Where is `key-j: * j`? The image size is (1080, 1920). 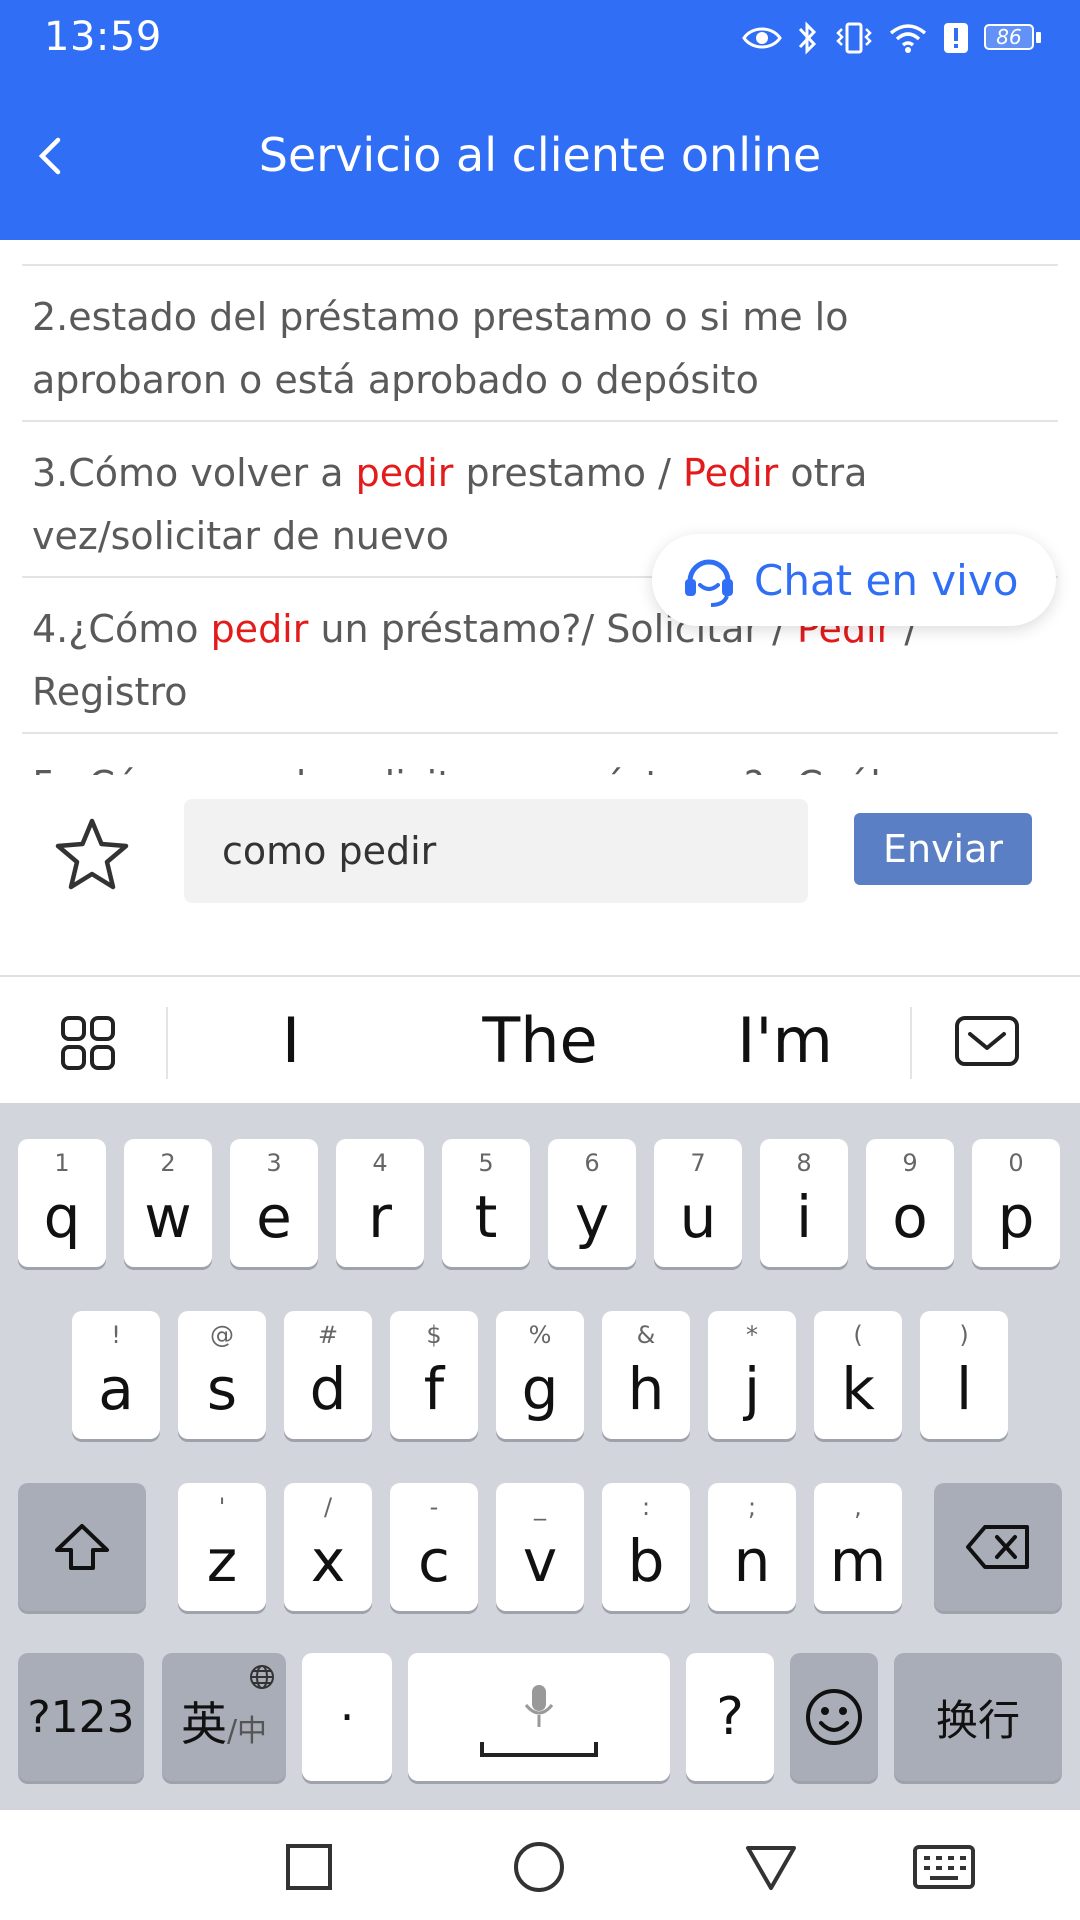 key-j: * j is located at coordinates (752, 1375).